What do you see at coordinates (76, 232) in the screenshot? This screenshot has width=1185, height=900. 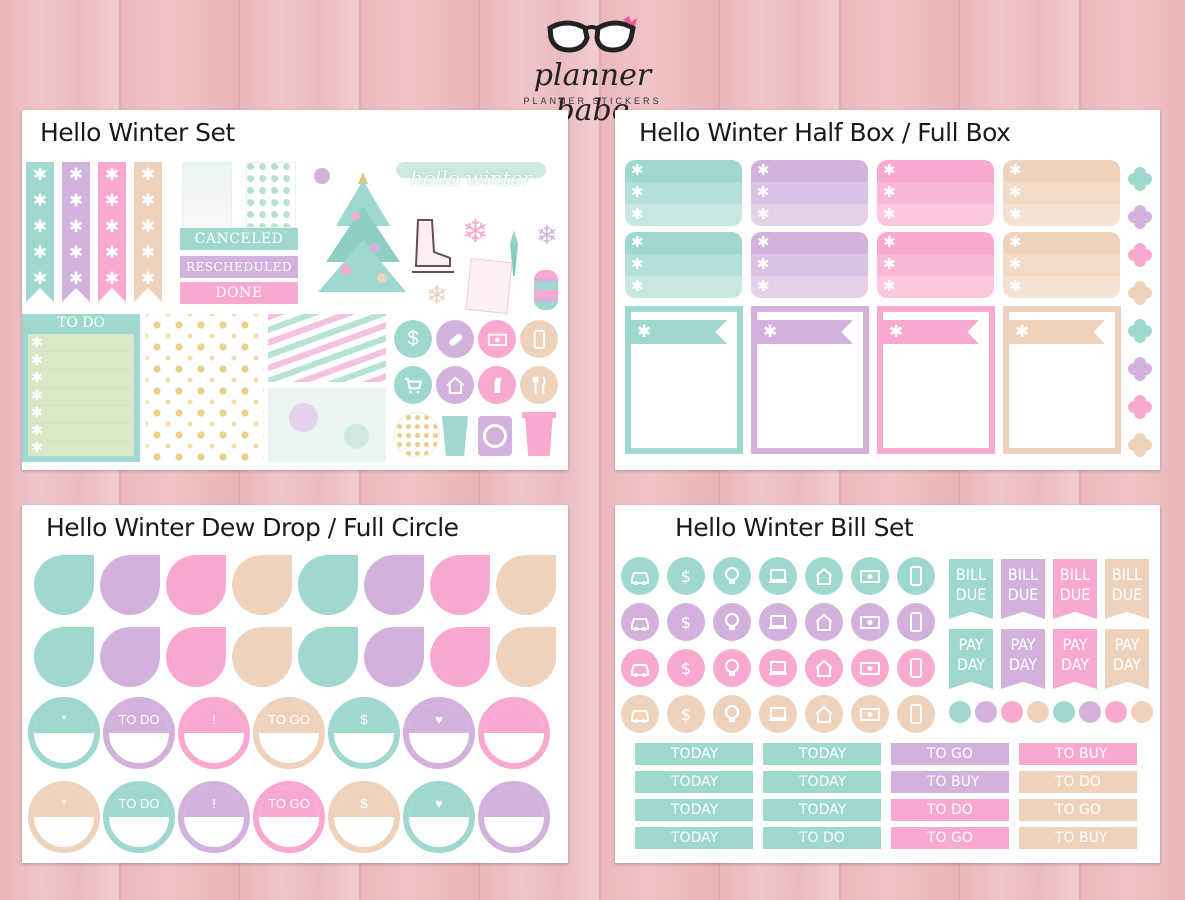 I see `flag-sticker-purple: ✱ ✱ ✱ ✱ ✱` at bounding box center [76, 232].